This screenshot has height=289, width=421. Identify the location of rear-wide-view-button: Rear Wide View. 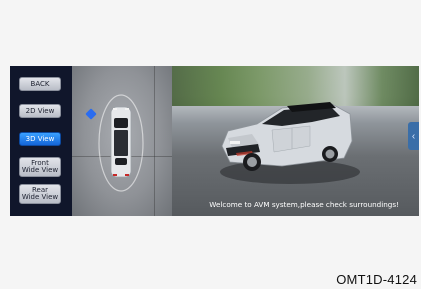
(40, 194).